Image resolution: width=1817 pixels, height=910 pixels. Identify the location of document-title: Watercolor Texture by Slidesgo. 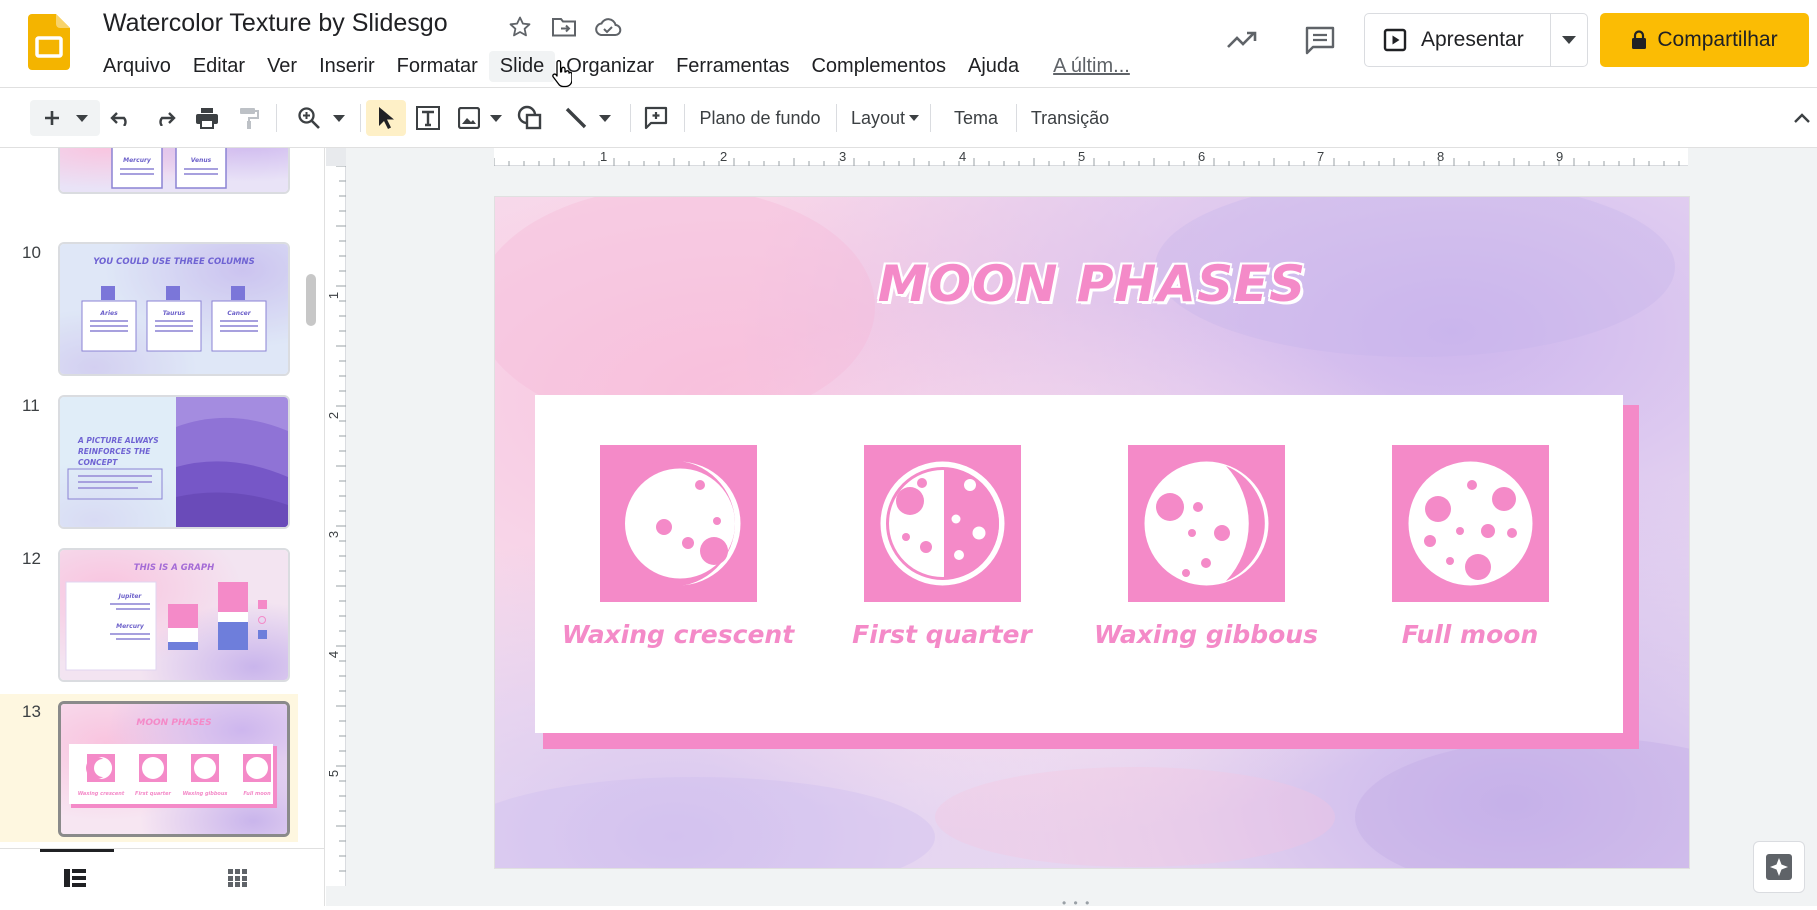
(275, 23).